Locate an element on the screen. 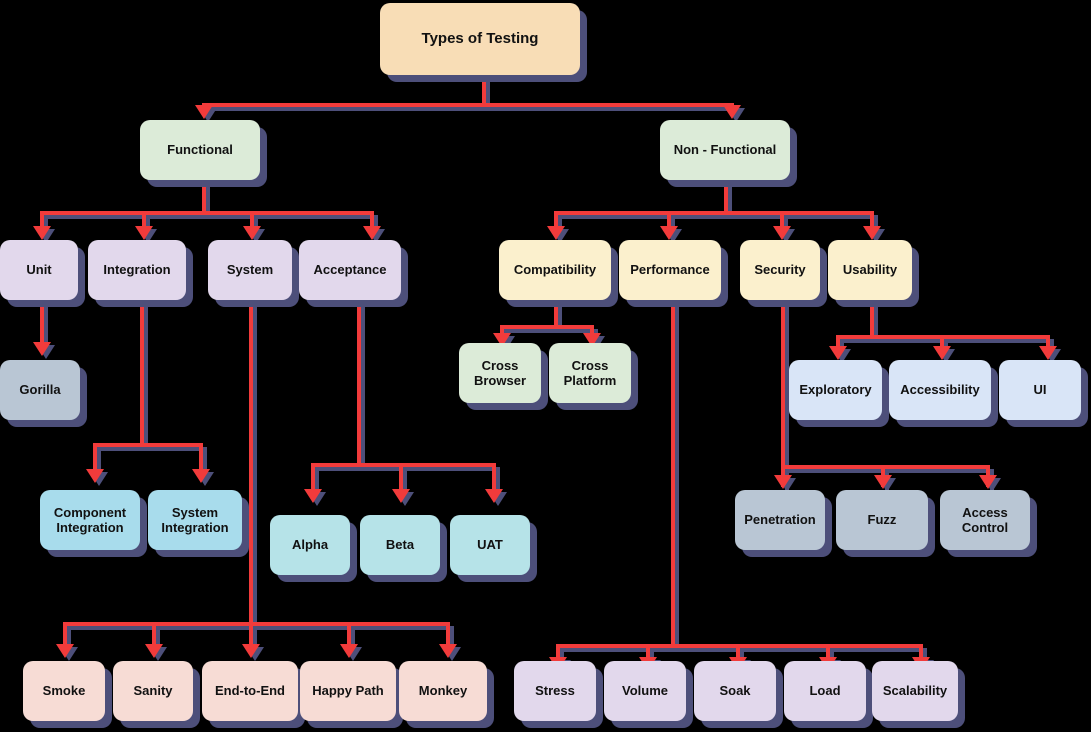 The image size is (1091, 732). connector-functional-bus is located at coordinates (205, 213).